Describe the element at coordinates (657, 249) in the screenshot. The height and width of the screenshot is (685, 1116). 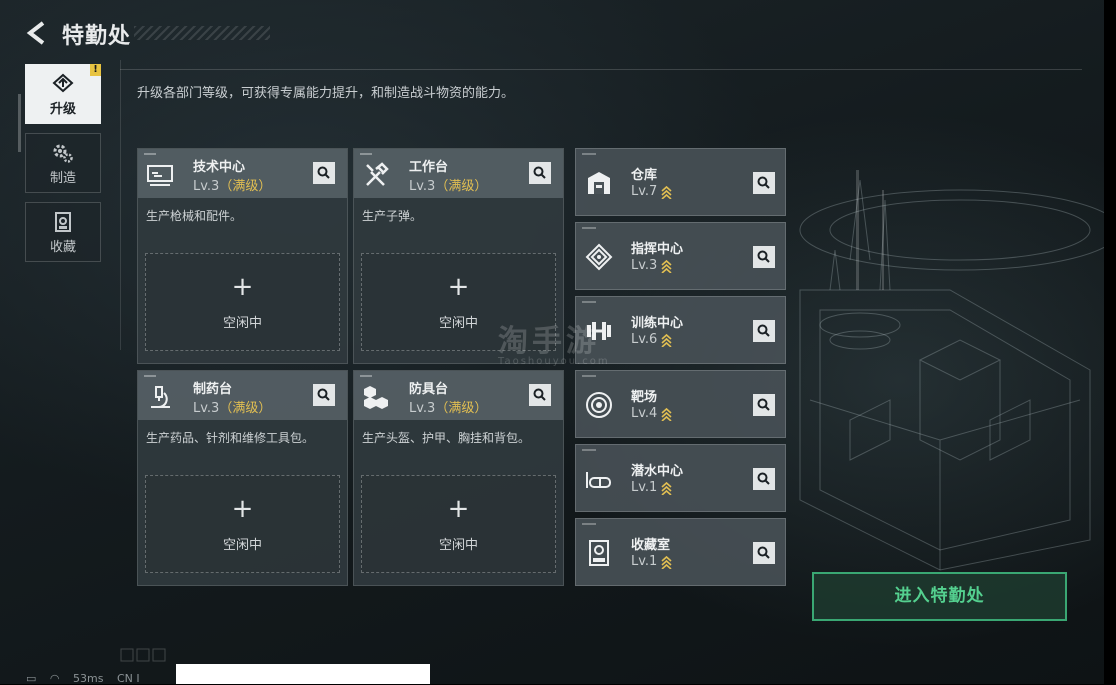
I see `facility-name: 指挥中心` at that location.